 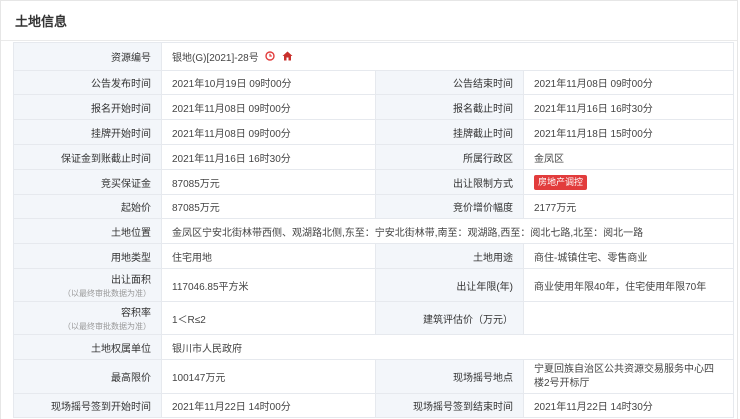 What do you see at coordinates (628, 82) in the screenshot?
I see `announce-end-value: 2021年11月08日 09时00分` at bounding box center [628, 82].